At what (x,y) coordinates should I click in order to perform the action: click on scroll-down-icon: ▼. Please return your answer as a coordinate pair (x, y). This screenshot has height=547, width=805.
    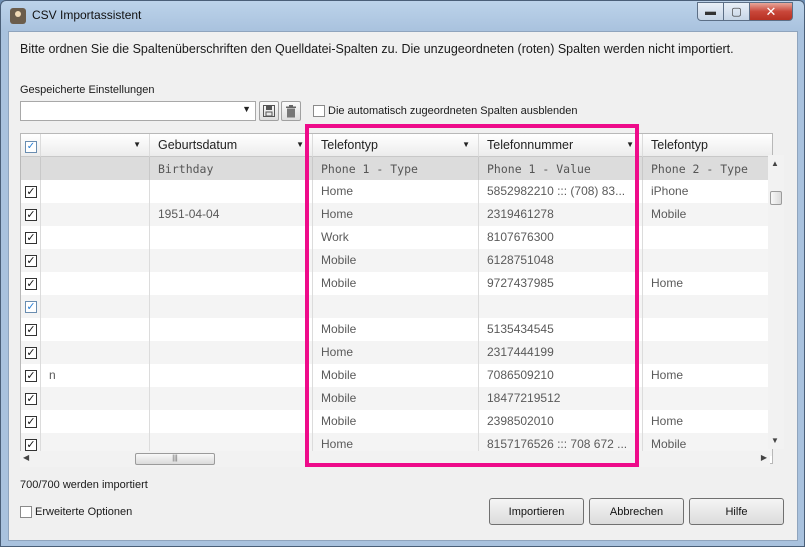
    Looking at the image, I should click on (775, 440).